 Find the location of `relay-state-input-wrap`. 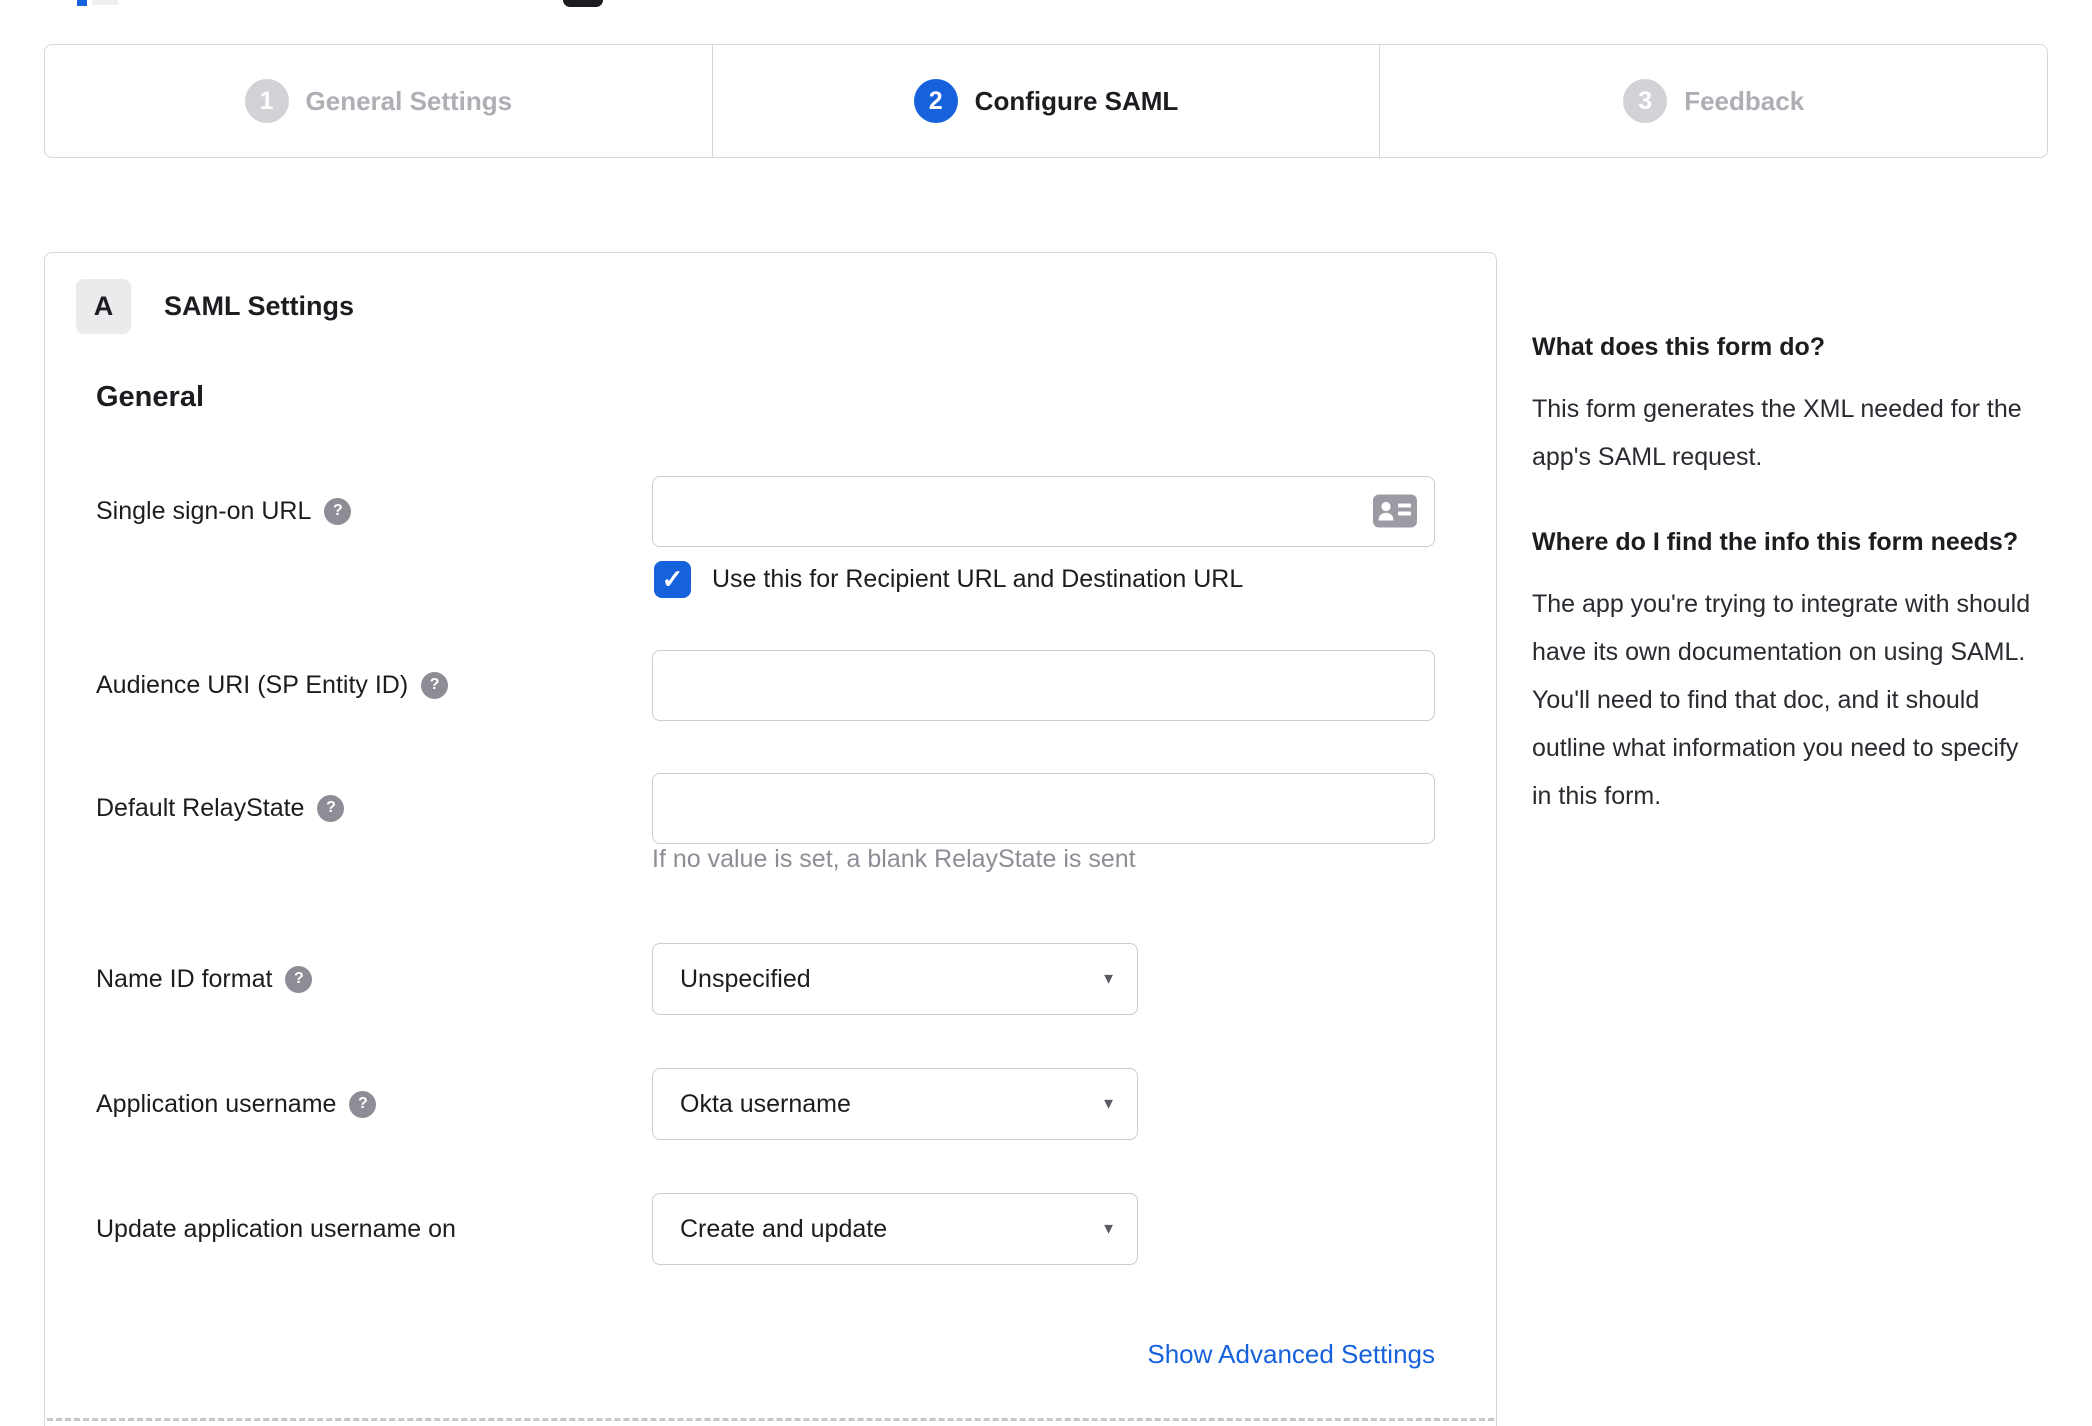

relay-state-input-wrap is located at coordinates (1043, 808).